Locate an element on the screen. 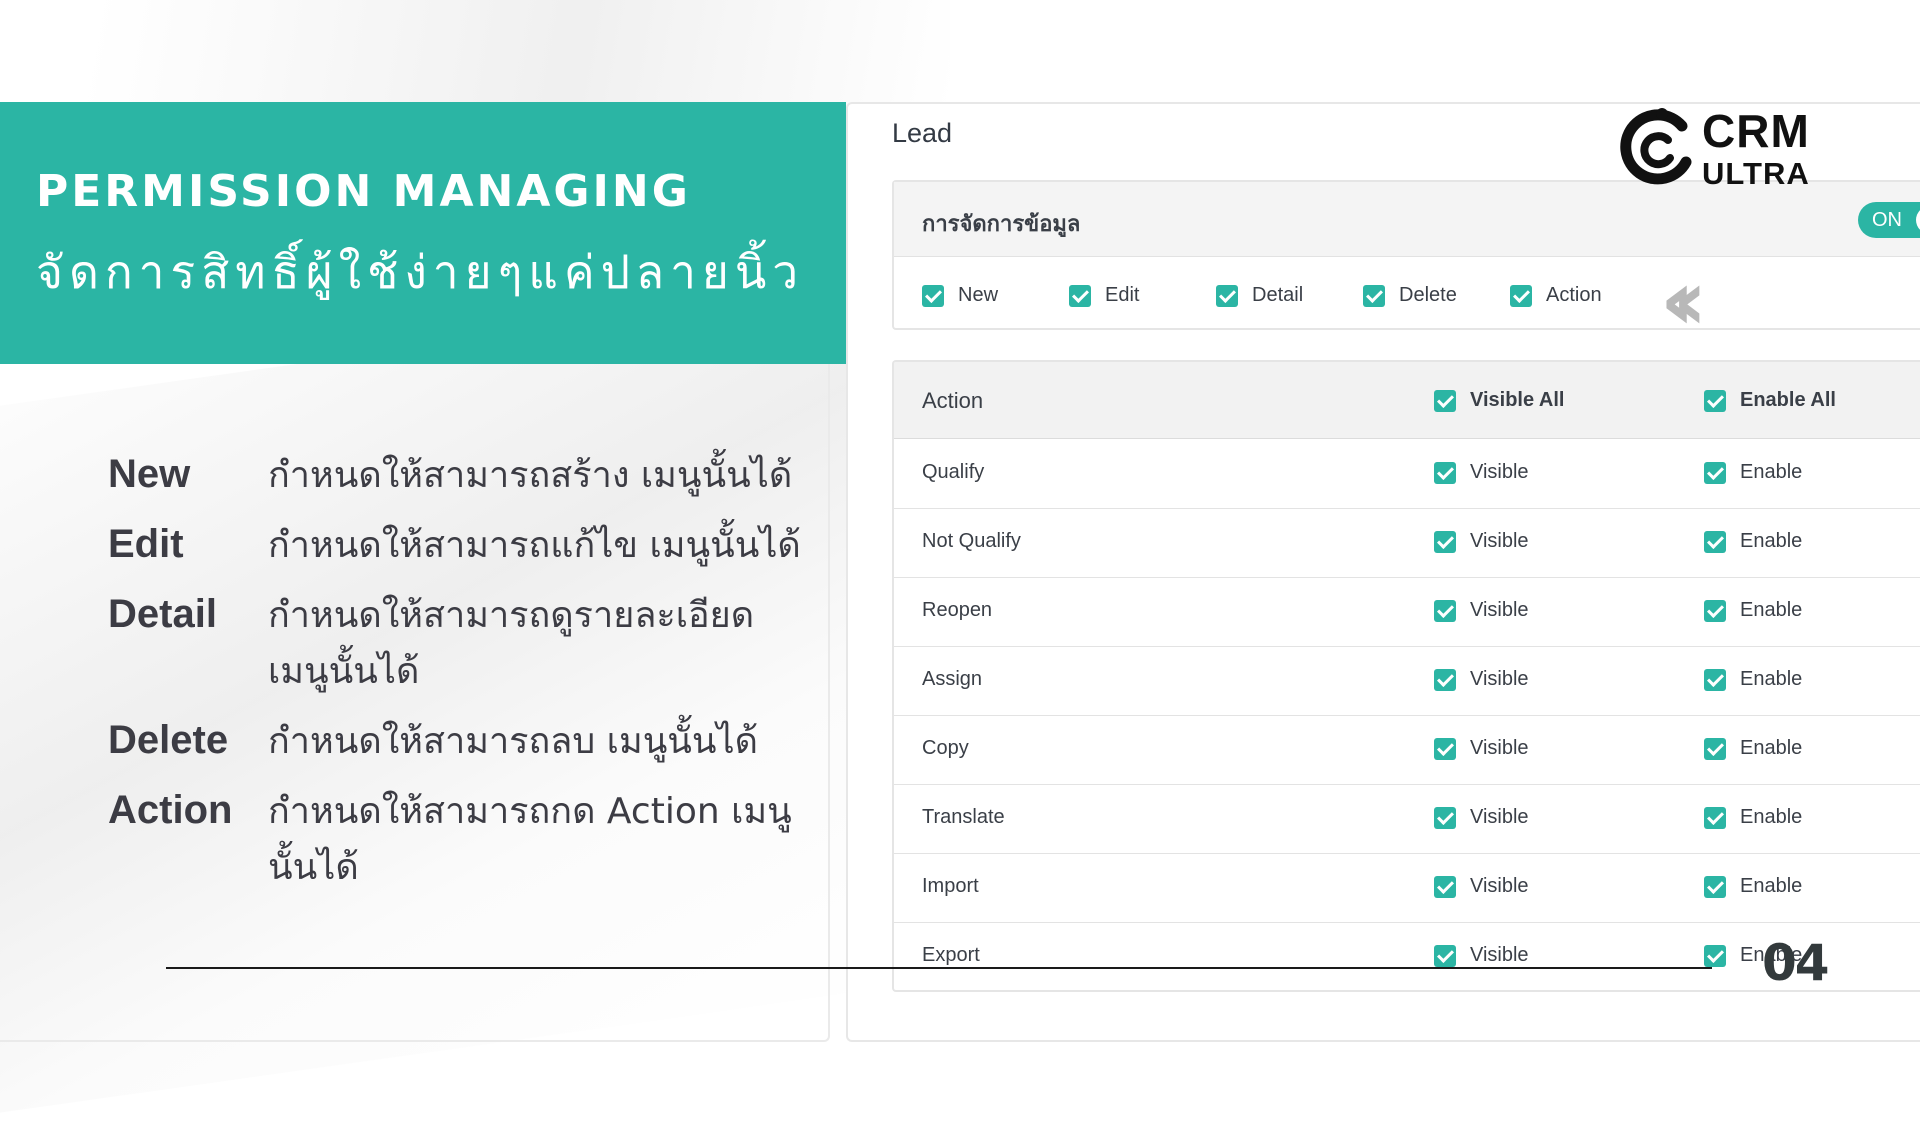  legend-description: กำหนดให้สามารถลบ เมนูนั้นได้ is located at coordinates (513, 741).